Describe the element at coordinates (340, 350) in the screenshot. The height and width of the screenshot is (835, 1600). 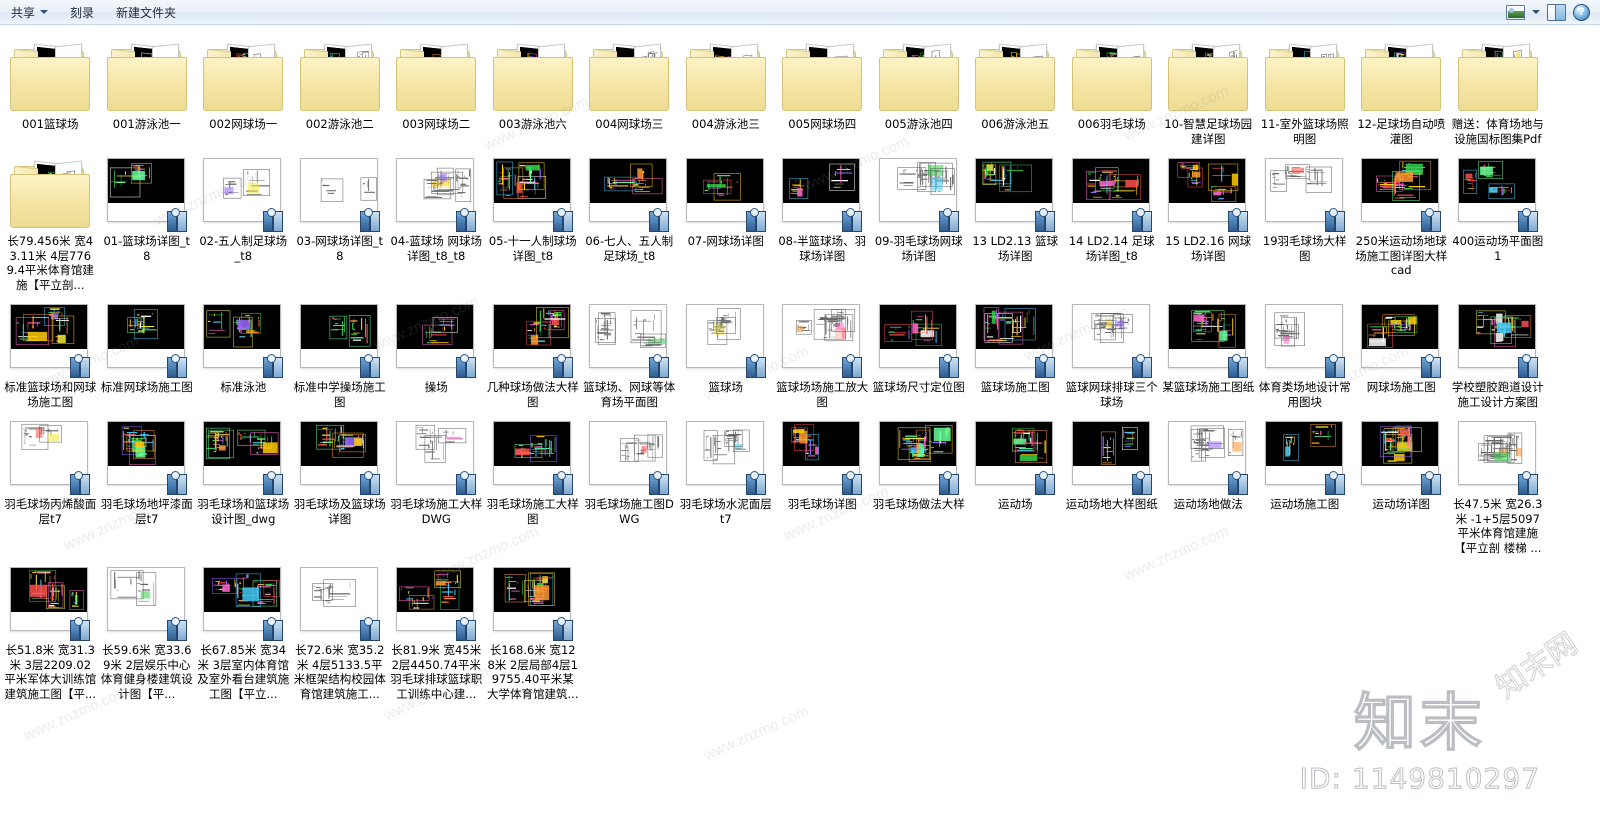
I see `file-item: 标准中学操场施工图` at that location.